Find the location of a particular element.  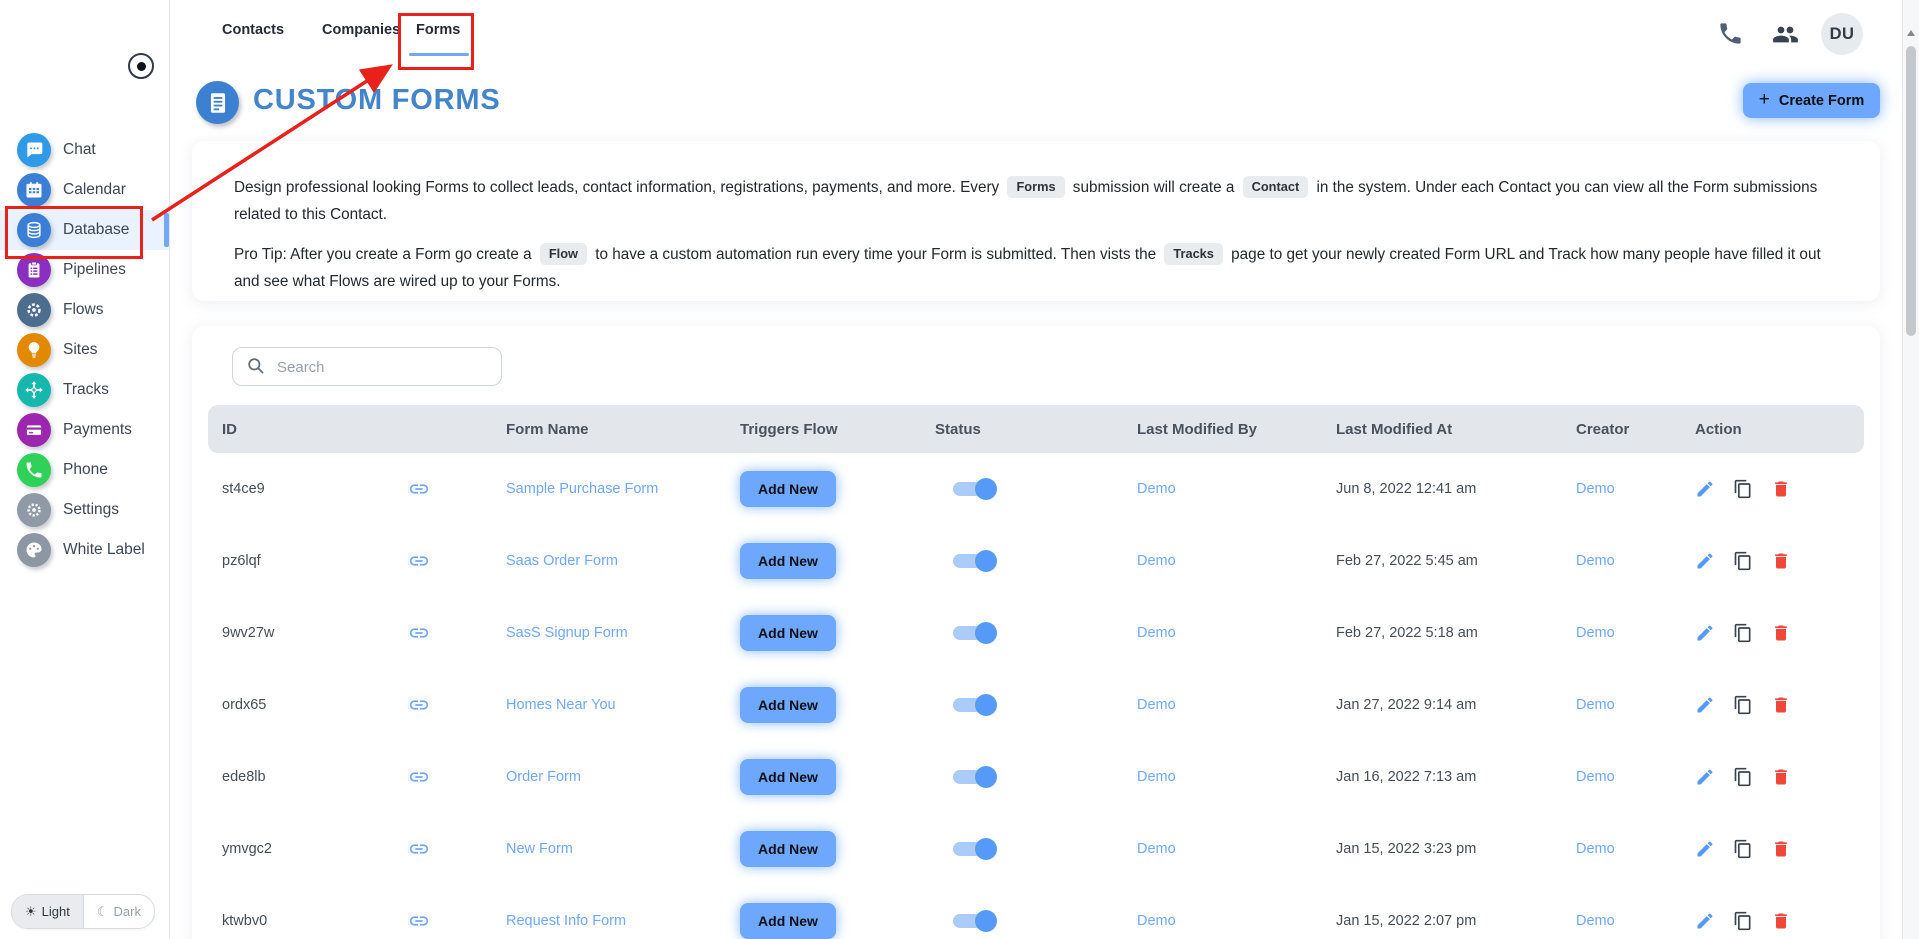

sidebar-item-calendar: Calendar is located at coordinates (84, 190).